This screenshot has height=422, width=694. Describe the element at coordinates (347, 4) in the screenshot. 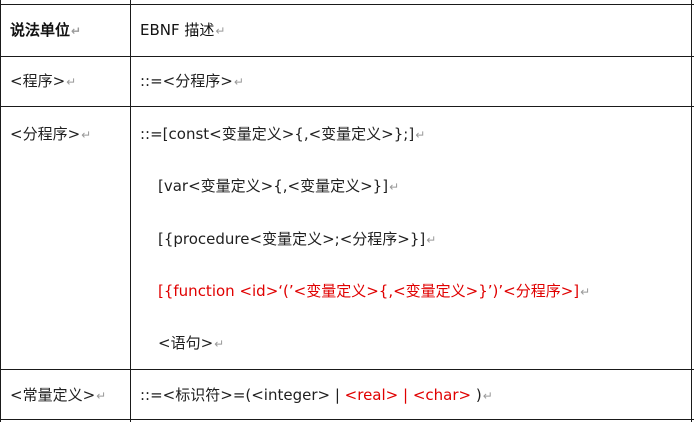

I see `table-border-top` at that location.